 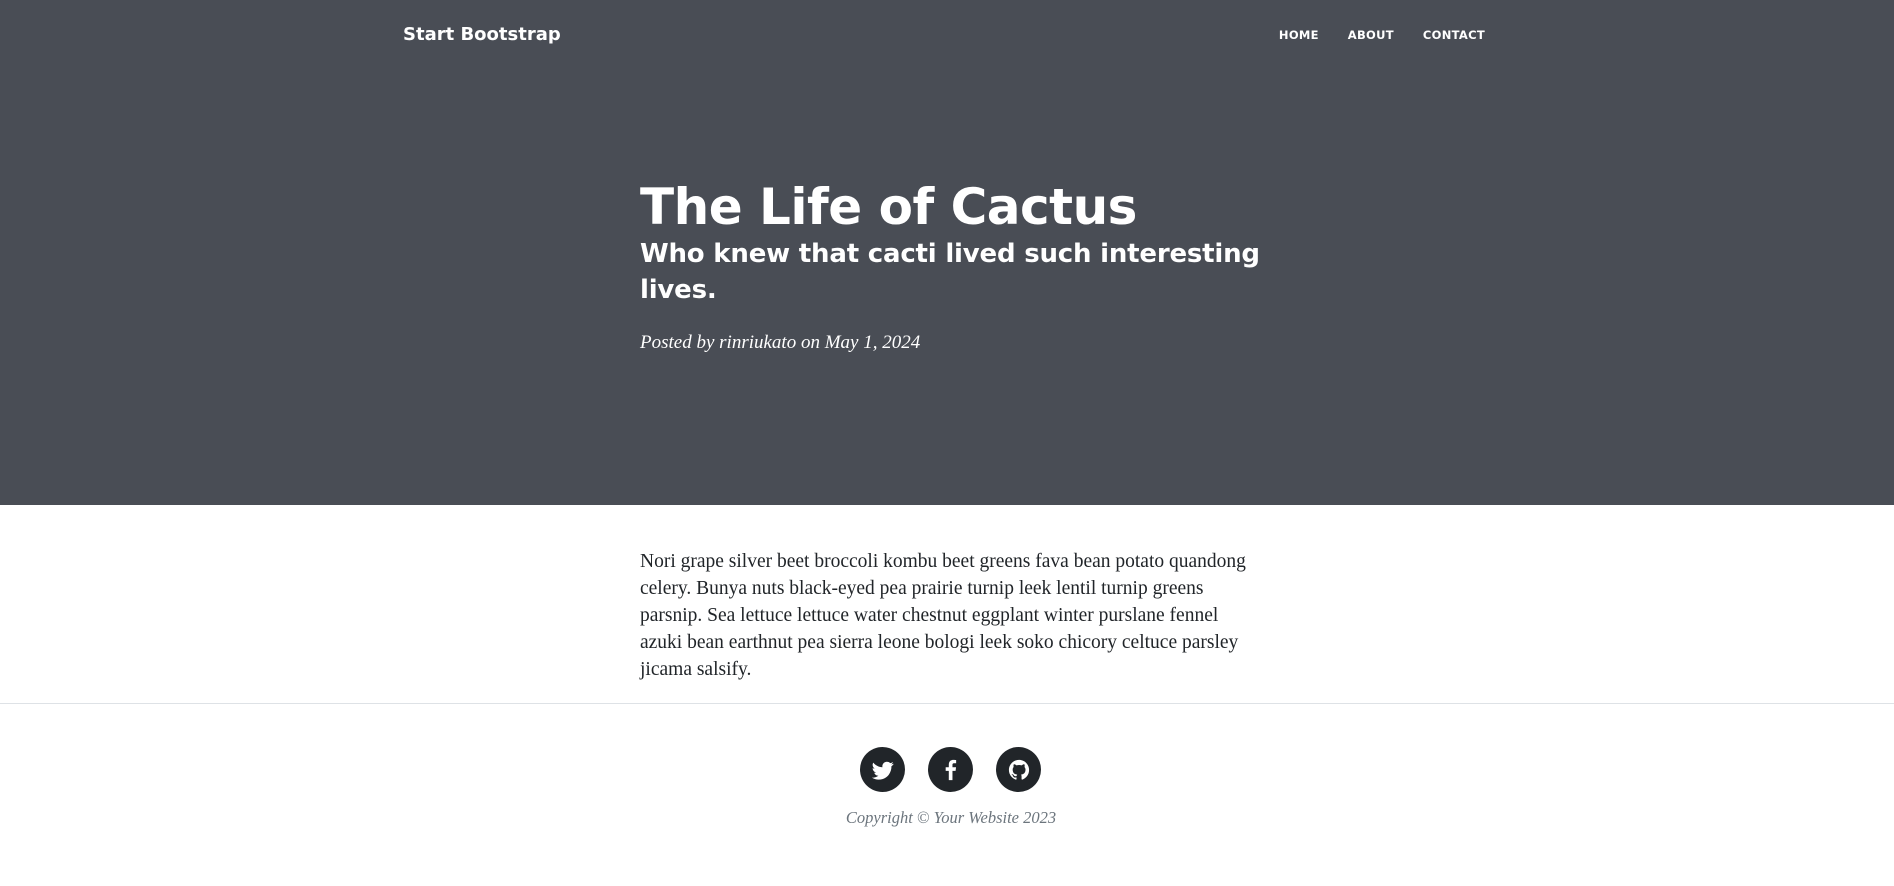 What do you see at coordinates (1371, 35) in the screenshot?
I see `nav-link-about: ABOUT` at bounding box center [1371, 35].